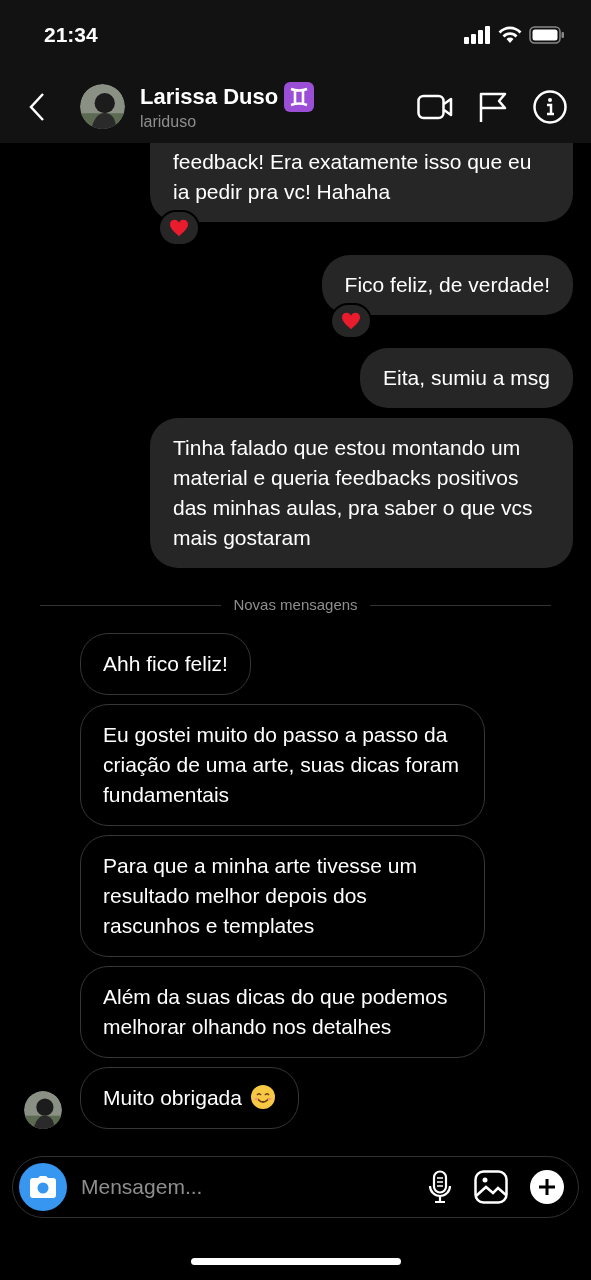 The image size is (591, 1280). What do you see at coordinates (550, 106) in the screenshot?
I see `info-icon` at bounding box center [550, 106].